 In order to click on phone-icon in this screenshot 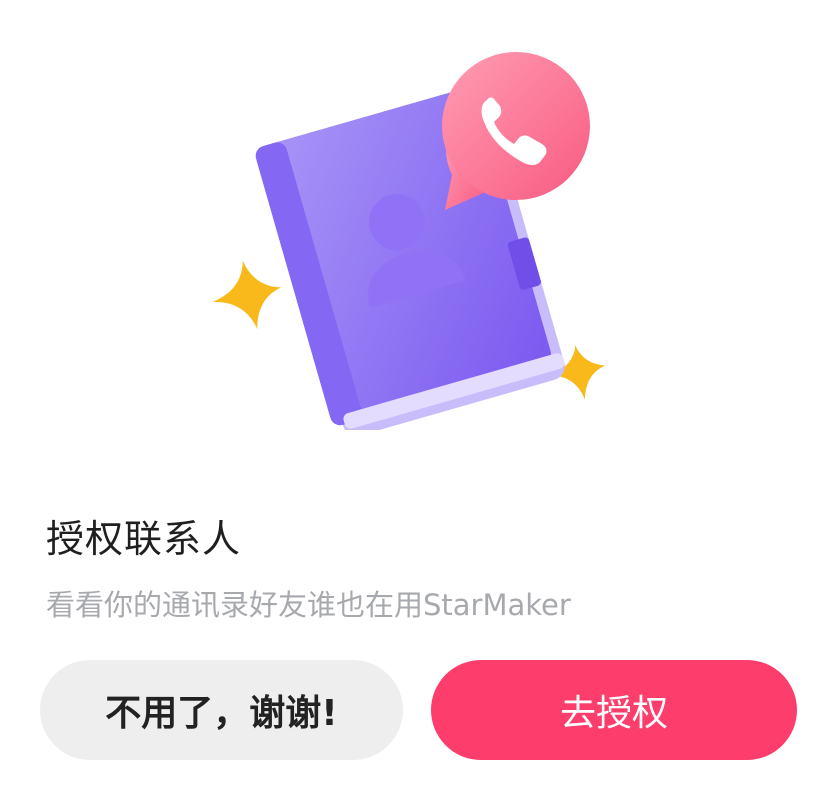, I will do `click(516, 131)`.